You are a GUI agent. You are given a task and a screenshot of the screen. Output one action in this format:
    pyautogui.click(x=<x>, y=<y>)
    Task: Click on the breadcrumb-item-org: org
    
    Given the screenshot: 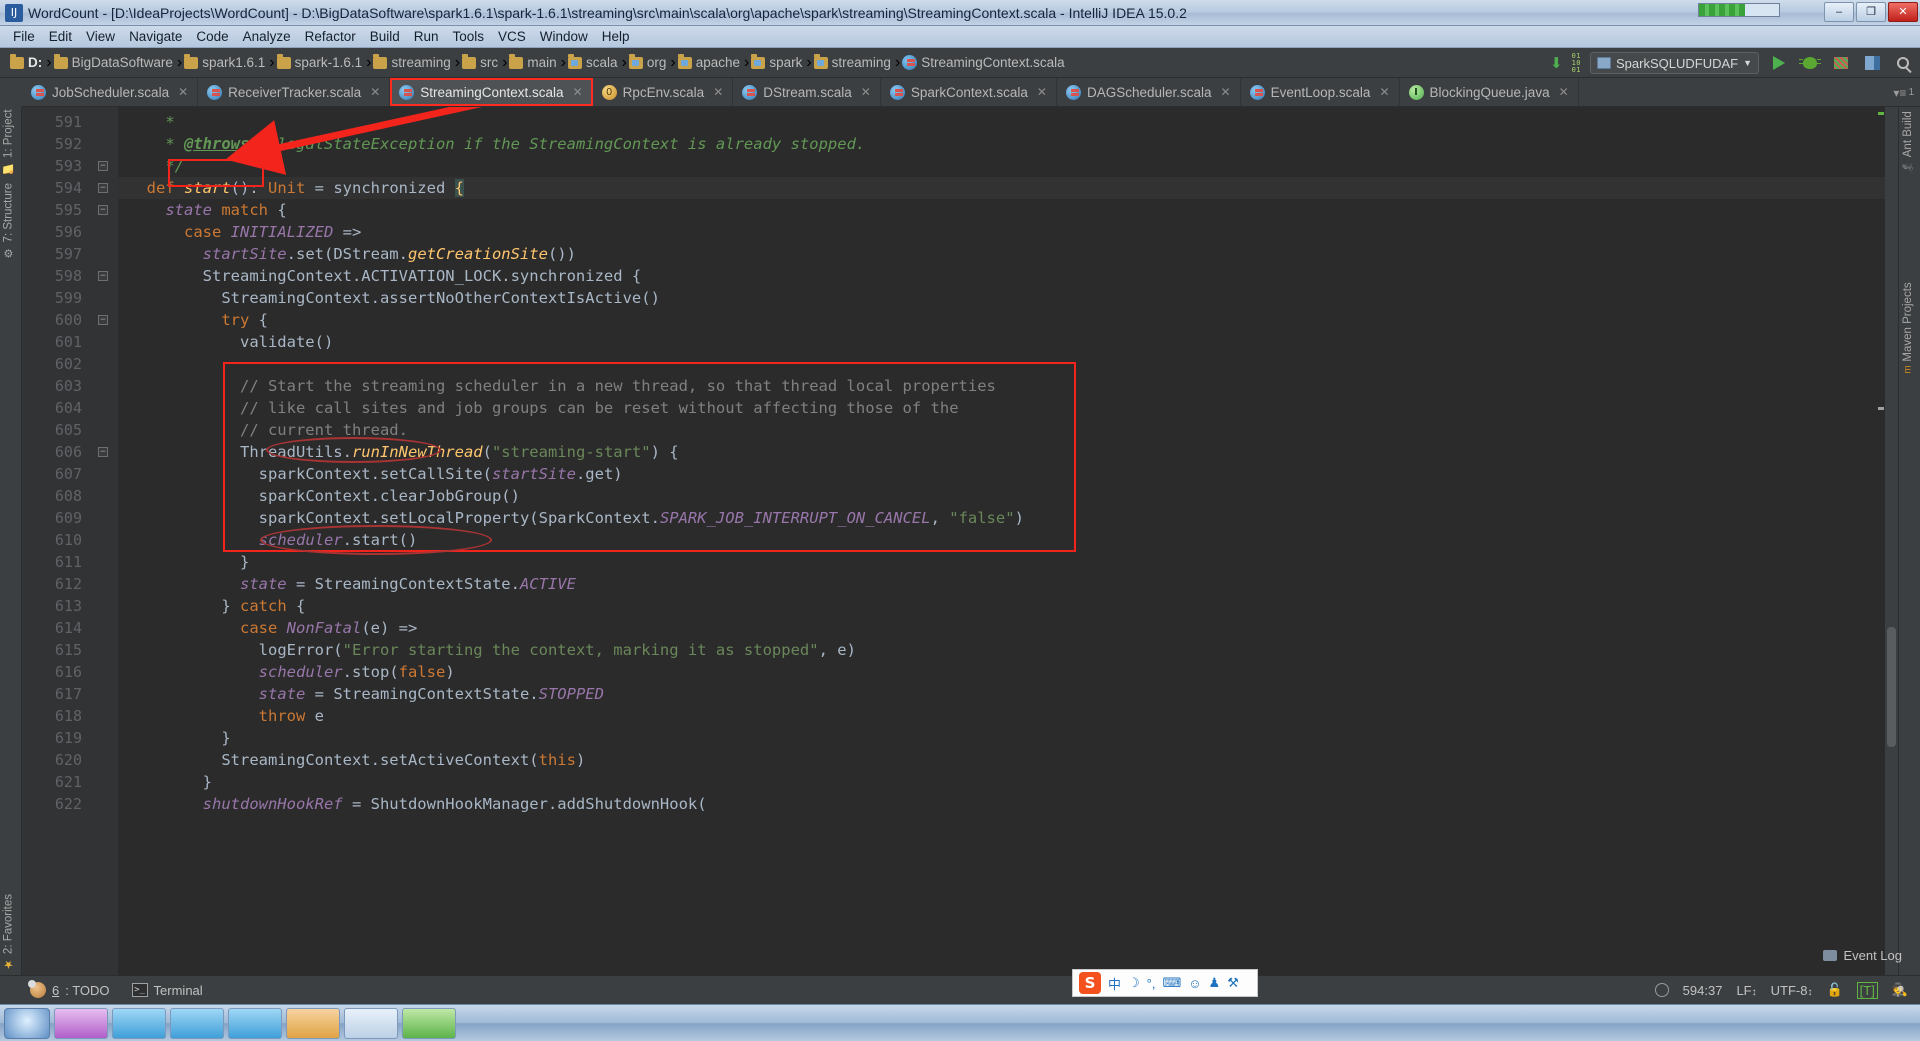 What is the action you would take?
    pyautogui.click(x=649, y=62)
    